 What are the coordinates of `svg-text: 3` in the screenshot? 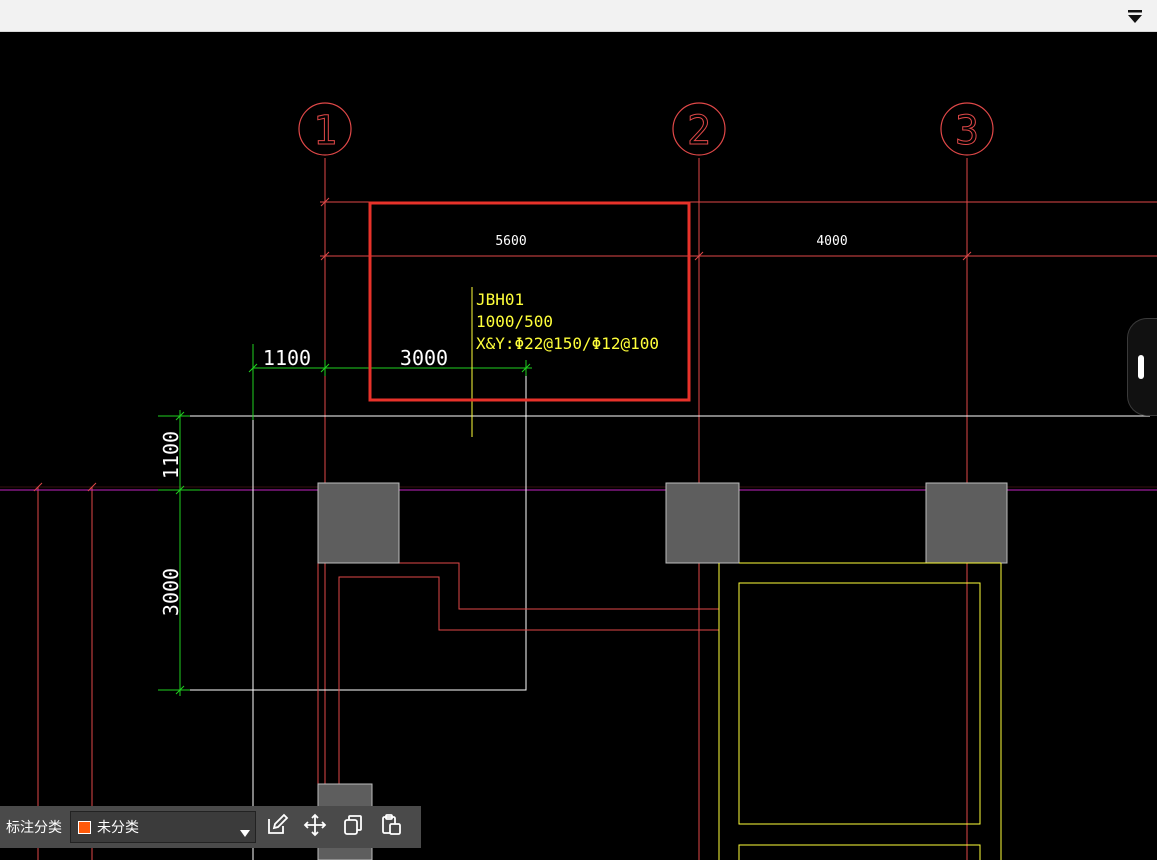 It's located at (967, 131).